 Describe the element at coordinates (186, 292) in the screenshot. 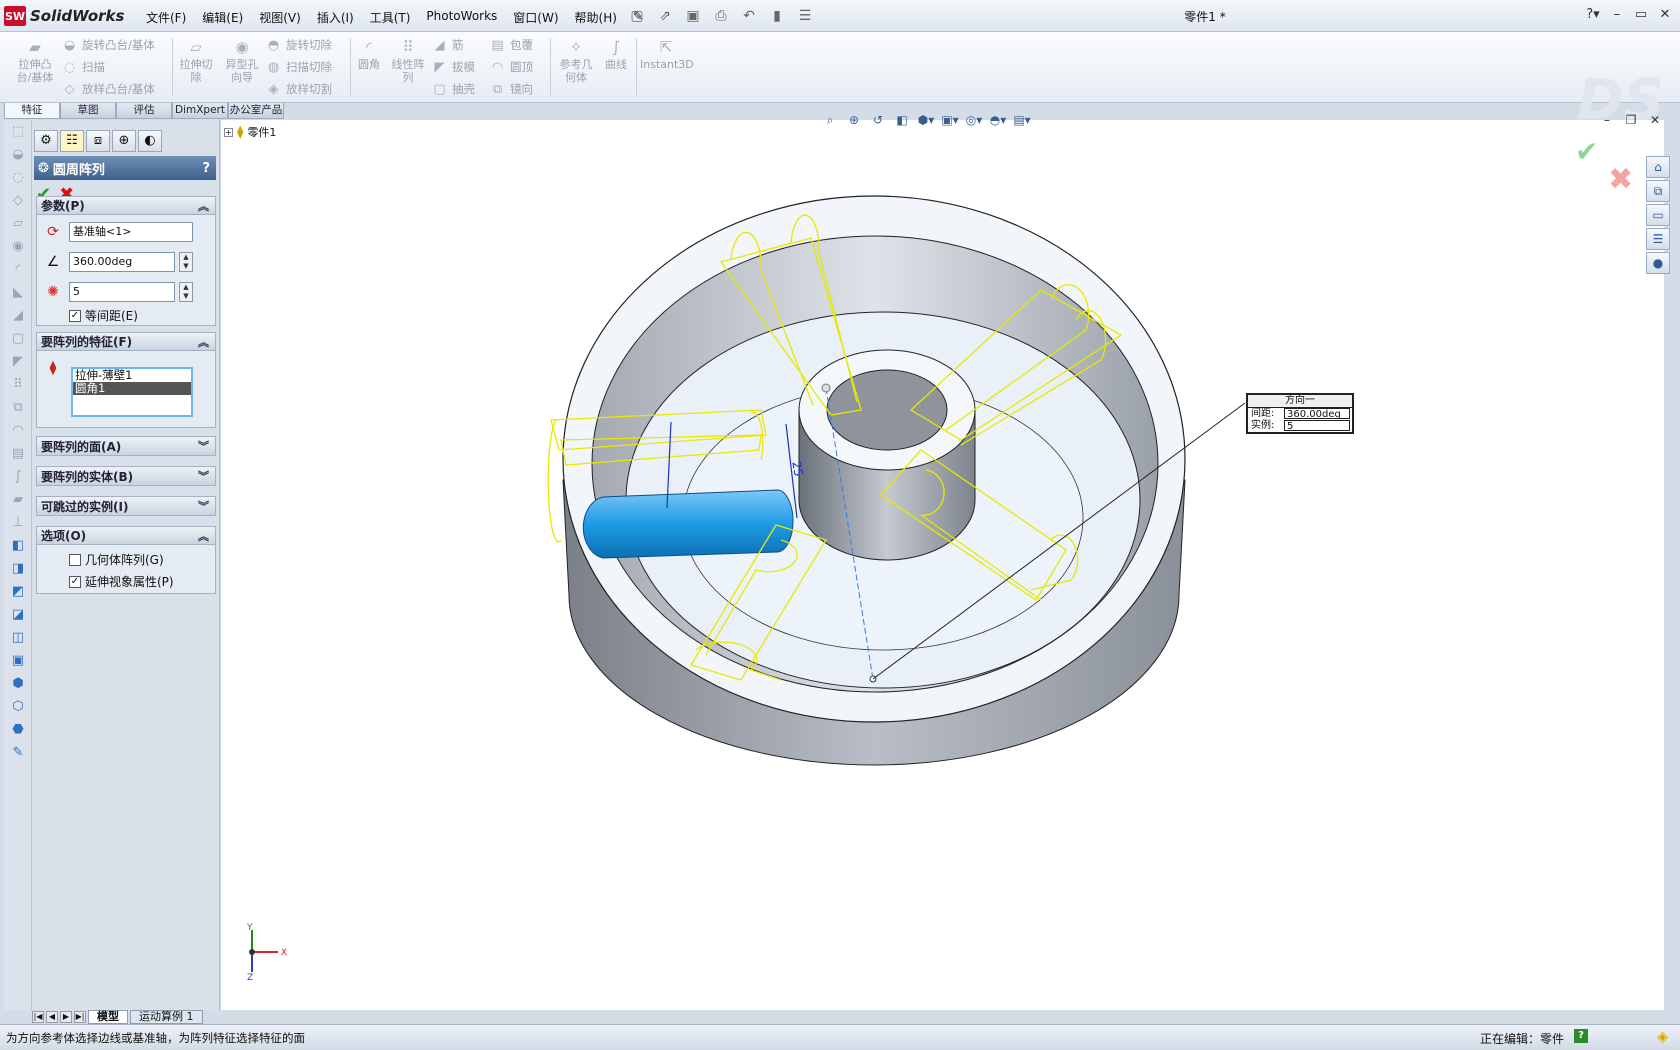

I see `instances-spinner: ▲ ▼` at that location.